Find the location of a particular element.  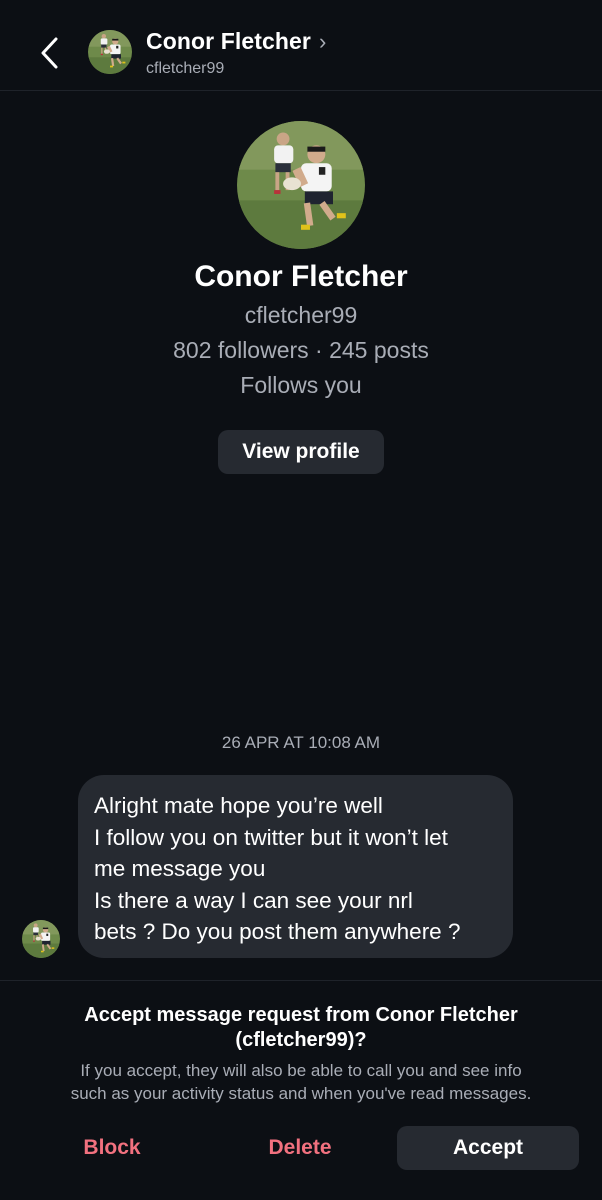

request-title-line: (cfletcher99)? is located at coordinates (301, 1040).